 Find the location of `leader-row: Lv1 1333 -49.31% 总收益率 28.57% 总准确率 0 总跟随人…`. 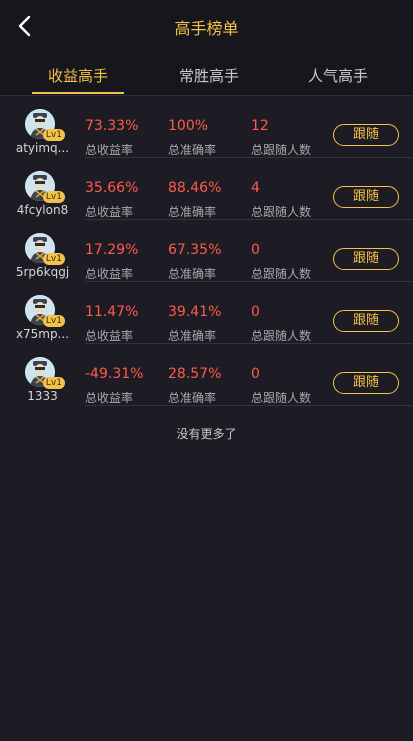

leader-row: Lv1 1333 -49.31% 总收益率 28.57% 总准确率 0 总跟随人… is located at coordinates (219, 375).